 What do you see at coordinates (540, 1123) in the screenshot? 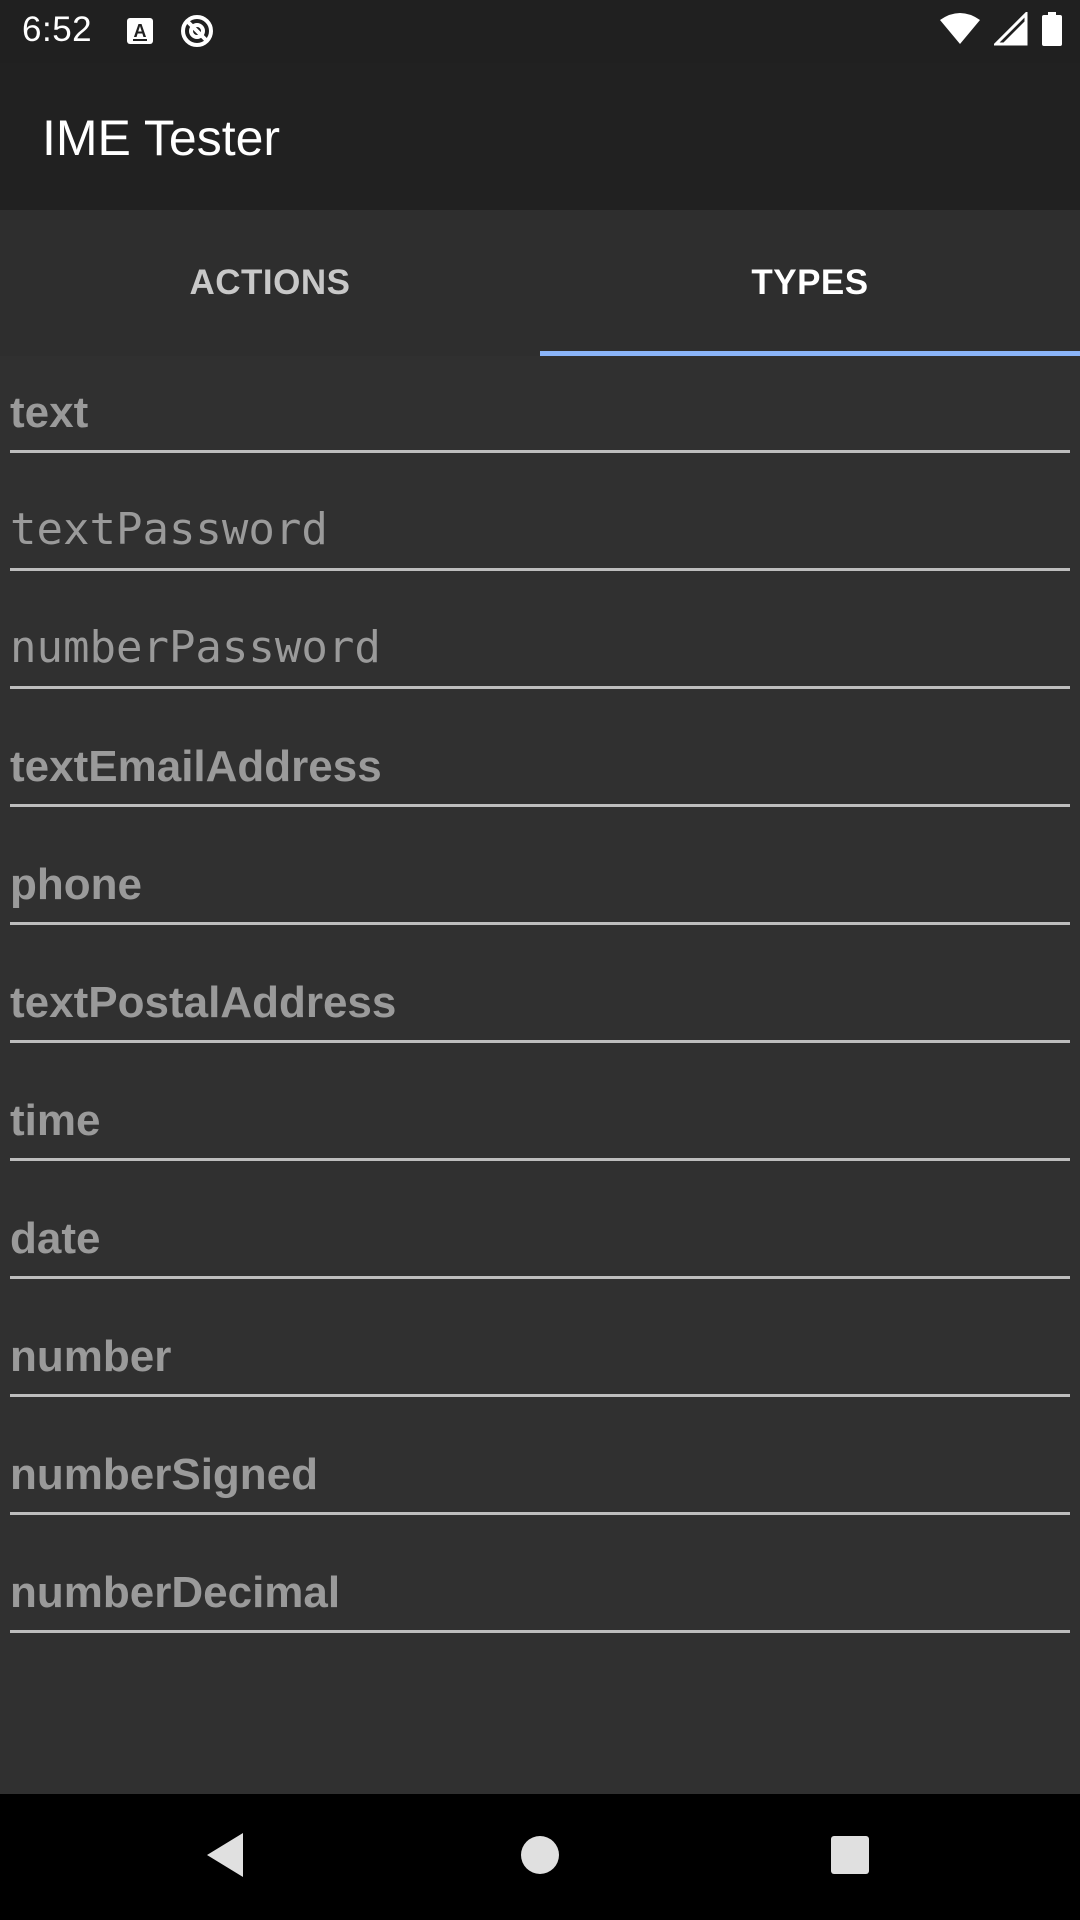
I see `time-field: time` at bounding box center [540, 1123].